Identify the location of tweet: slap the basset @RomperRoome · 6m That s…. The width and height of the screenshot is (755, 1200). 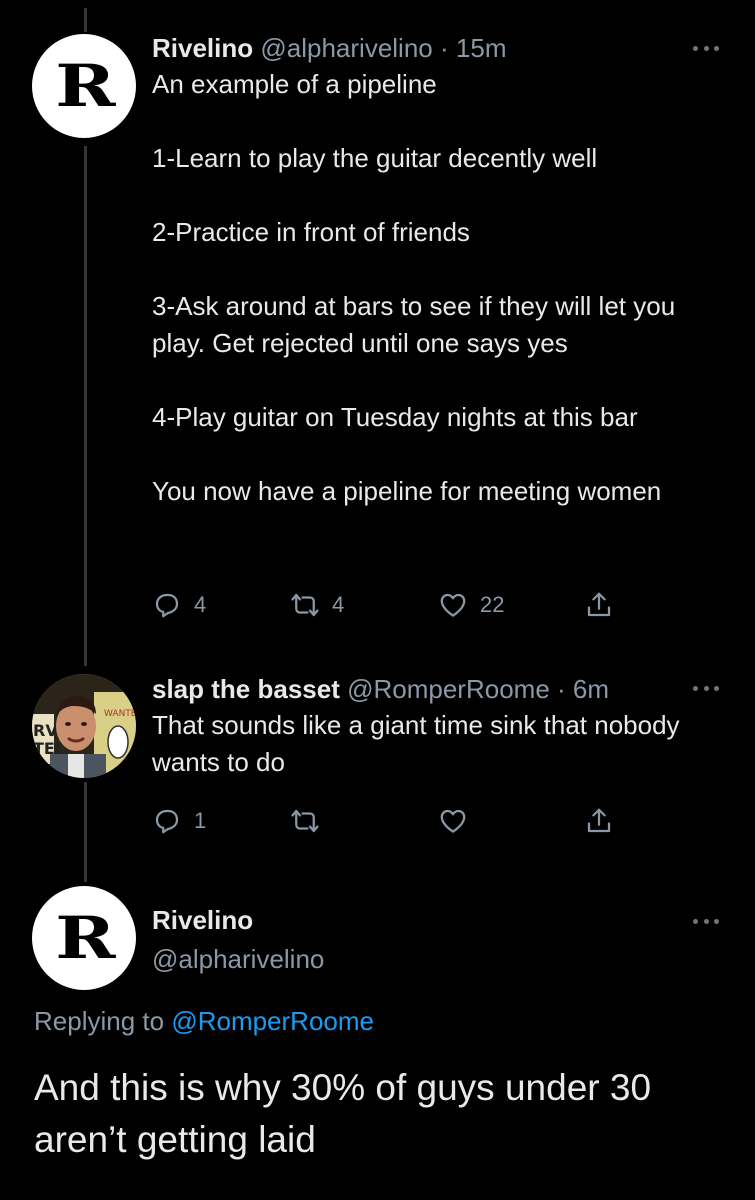
(438, 727).